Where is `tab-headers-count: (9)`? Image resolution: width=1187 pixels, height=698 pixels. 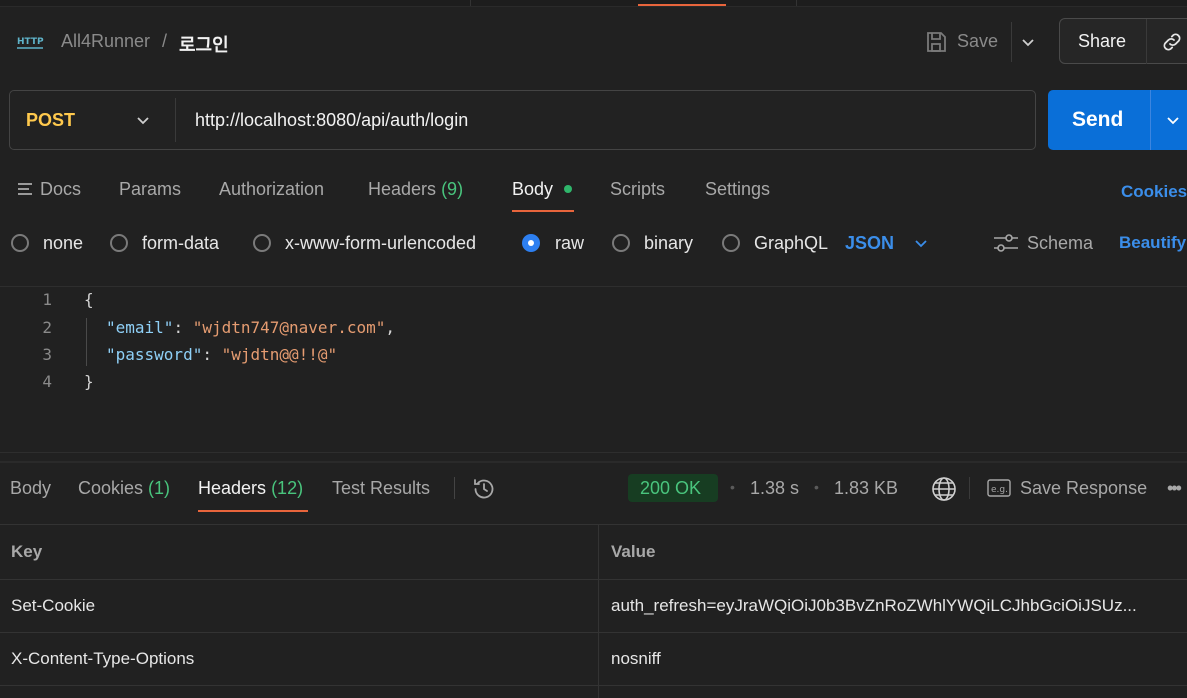
tab-headers-count: (9) is located at coordinates (452, 189).